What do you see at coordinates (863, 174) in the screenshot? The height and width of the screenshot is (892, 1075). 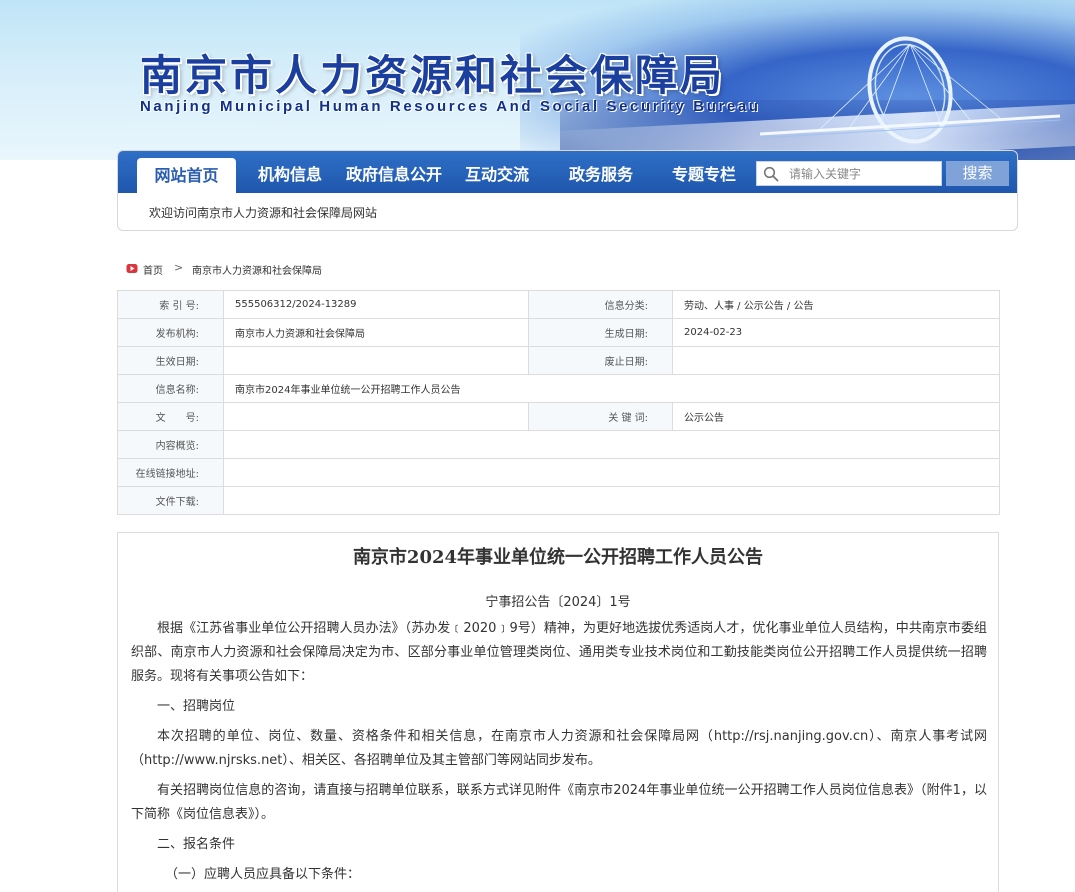 I see `search-input` at bounding box center [863, 174].